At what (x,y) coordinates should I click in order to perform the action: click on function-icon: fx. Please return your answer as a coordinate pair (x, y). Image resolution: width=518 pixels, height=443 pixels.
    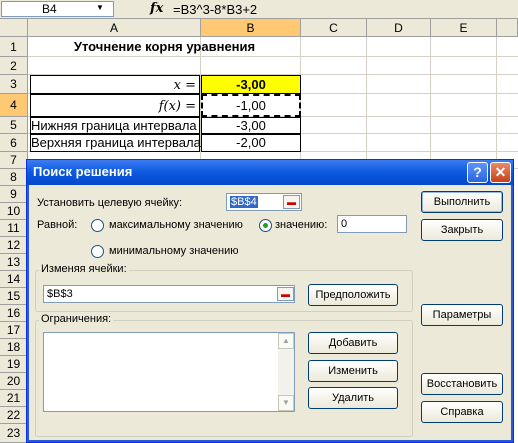
    Looking at the image, I should click on (156, 8).